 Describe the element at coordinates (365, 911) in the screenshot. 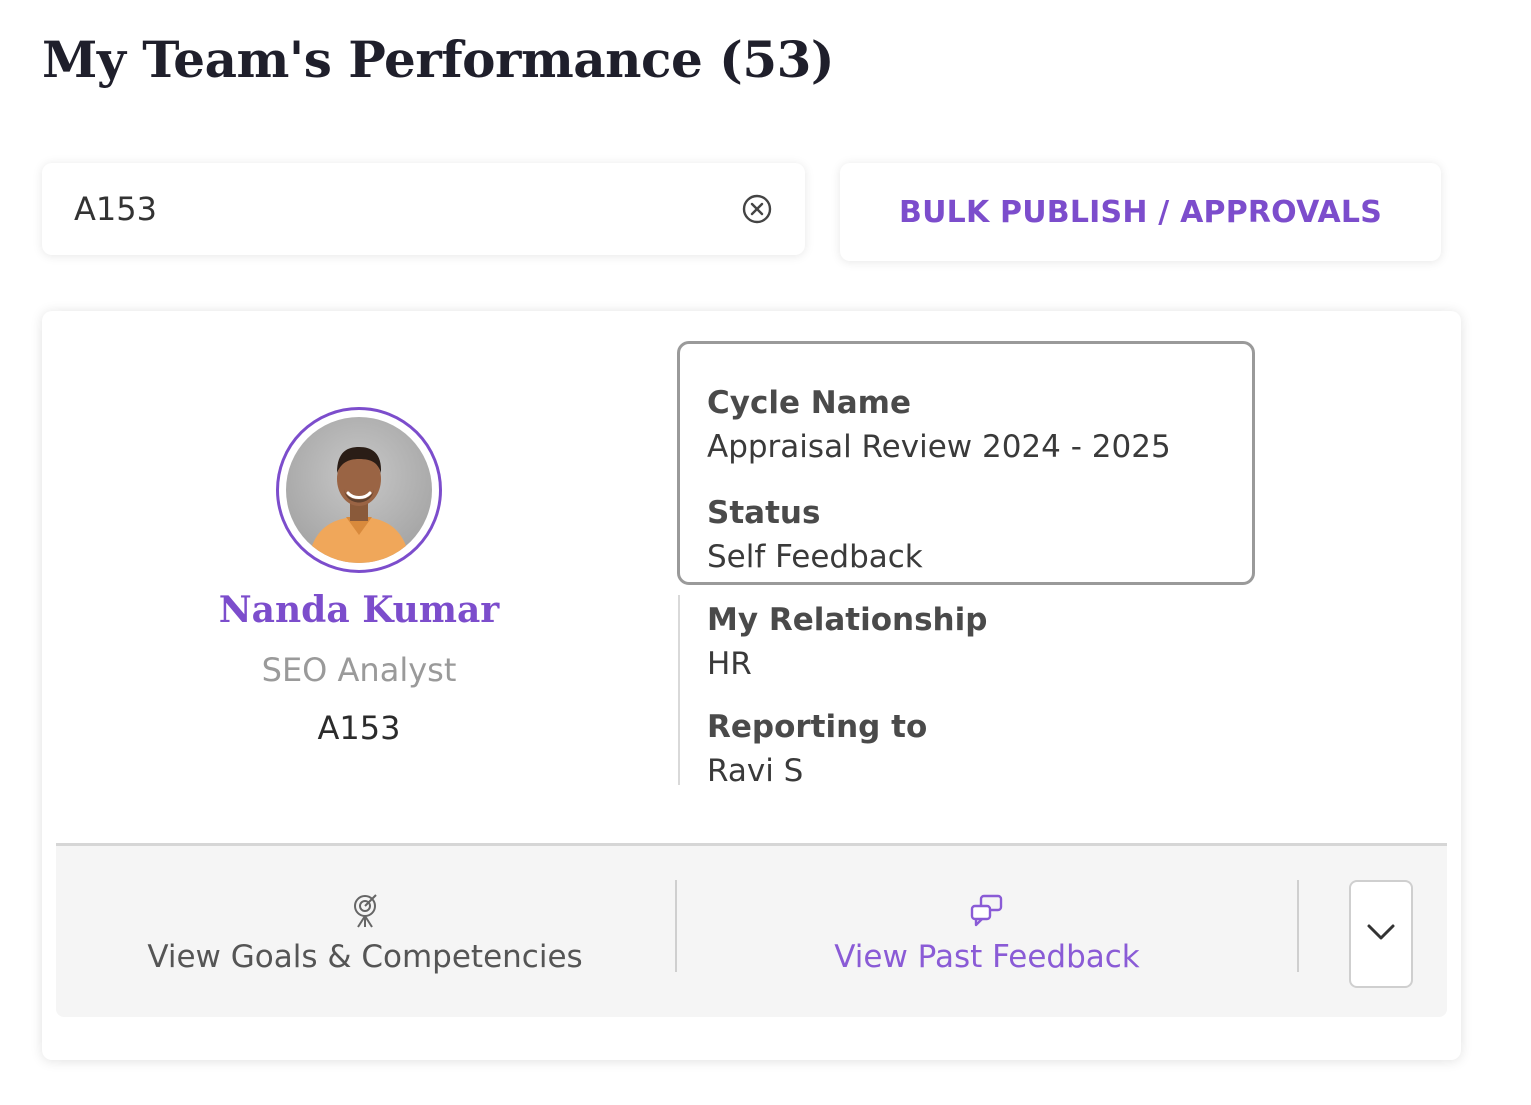

I see `target-icon` at that location.